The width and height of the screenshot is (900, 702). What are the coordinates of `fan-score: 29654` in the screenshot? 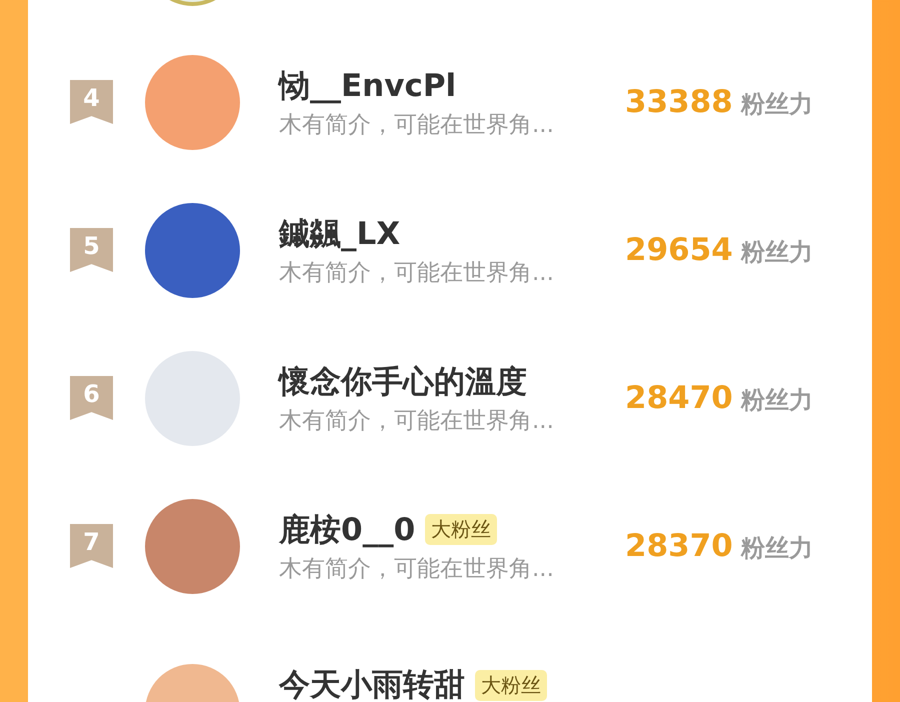 It's located at (679, 250).